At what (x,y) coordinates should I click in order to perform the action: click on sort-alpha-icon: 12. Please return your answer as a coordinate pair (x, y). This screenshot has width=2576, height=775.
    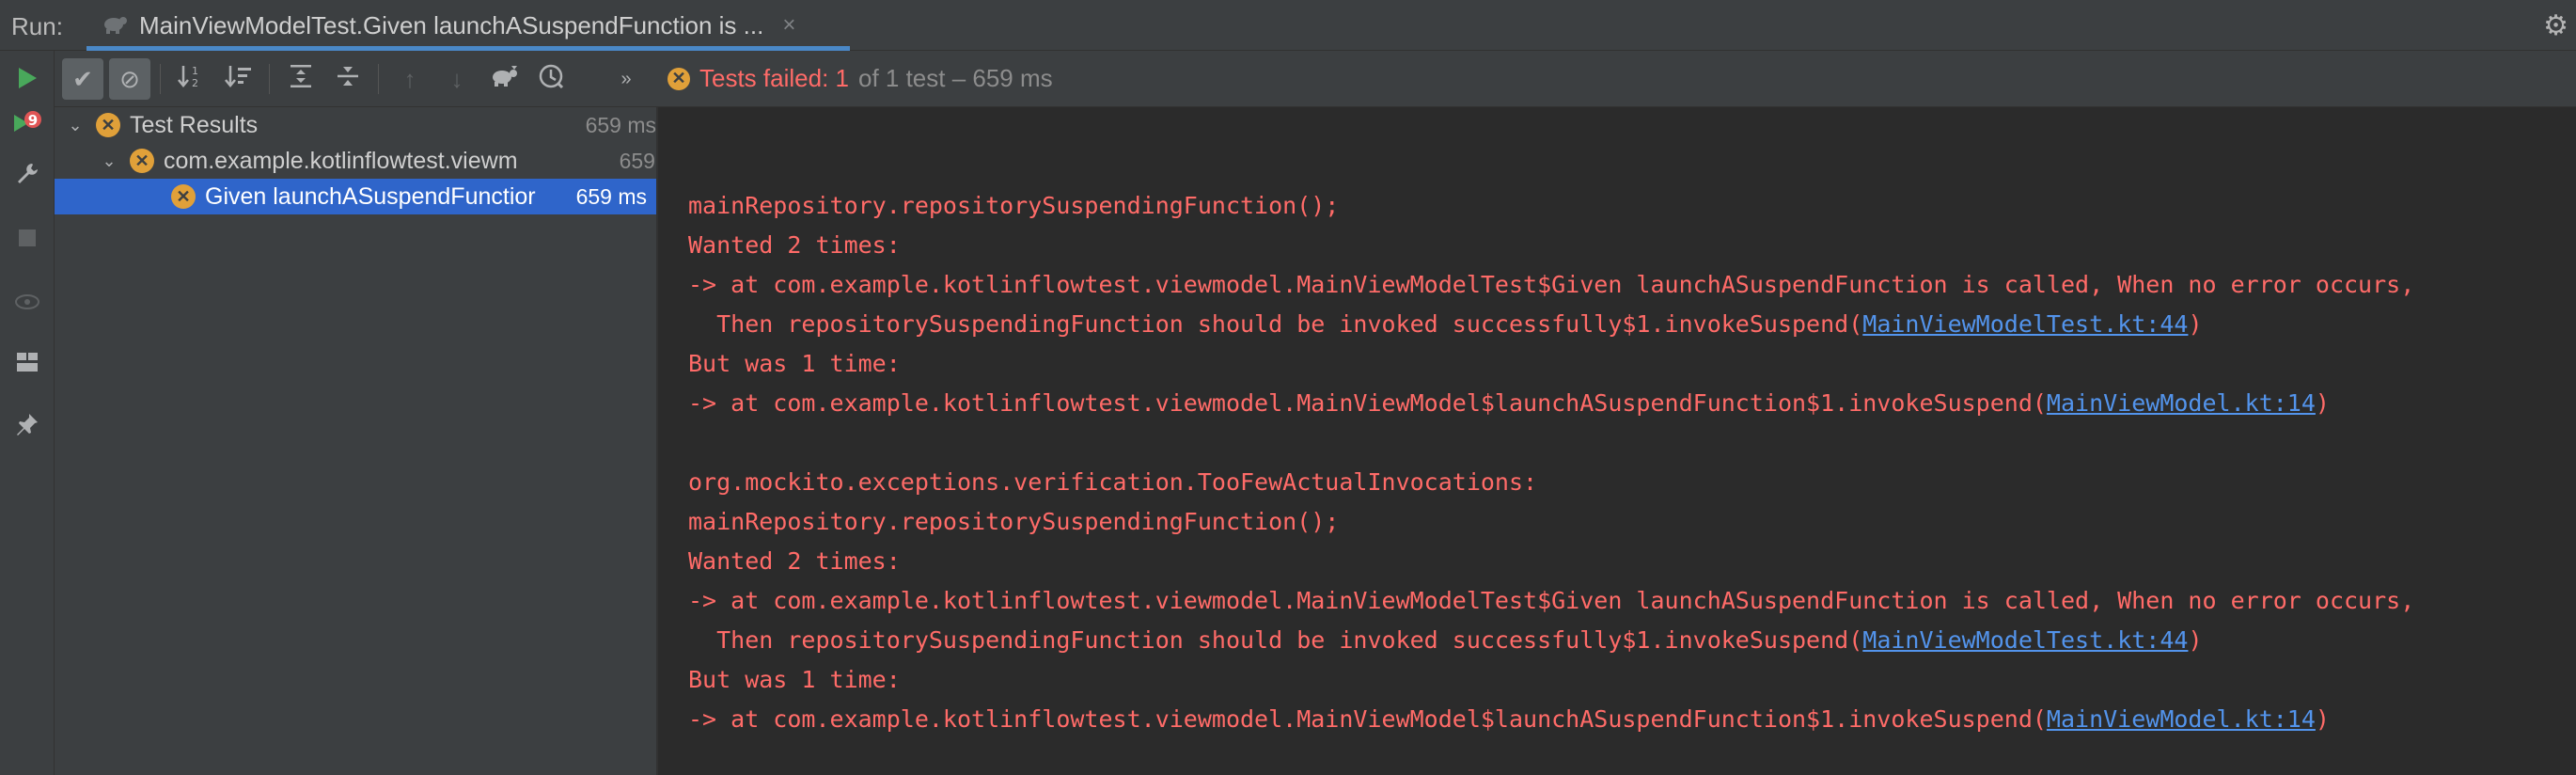
    Looking at the image, I should click on (192, 79).